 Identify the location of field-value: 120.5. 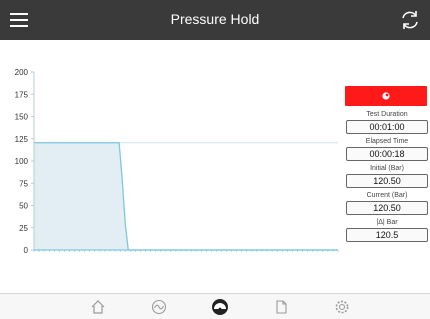
(387, 235).